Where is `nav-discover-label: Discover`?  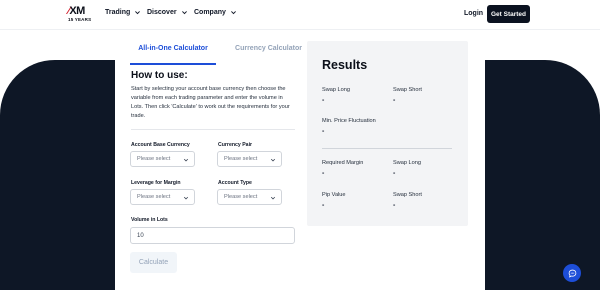
nav-discover-label: Discover is located at coordinates (162, 12).